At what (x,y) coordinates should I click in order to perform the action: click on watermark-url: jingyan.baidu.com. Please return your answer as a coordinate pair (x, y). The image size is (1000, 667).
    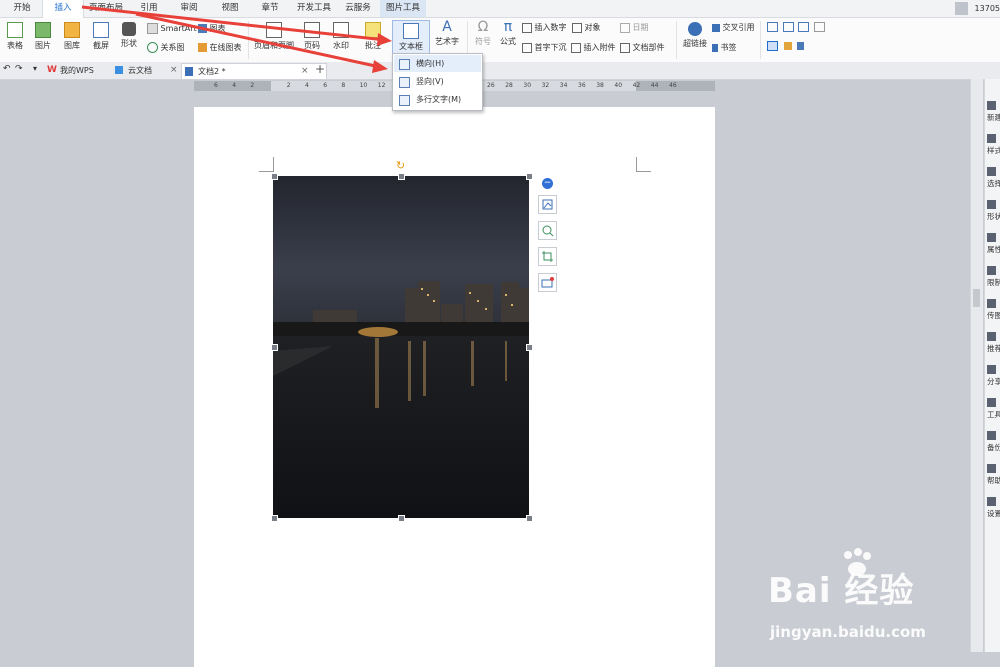
    Looking at the image, I should click on (848, 632).